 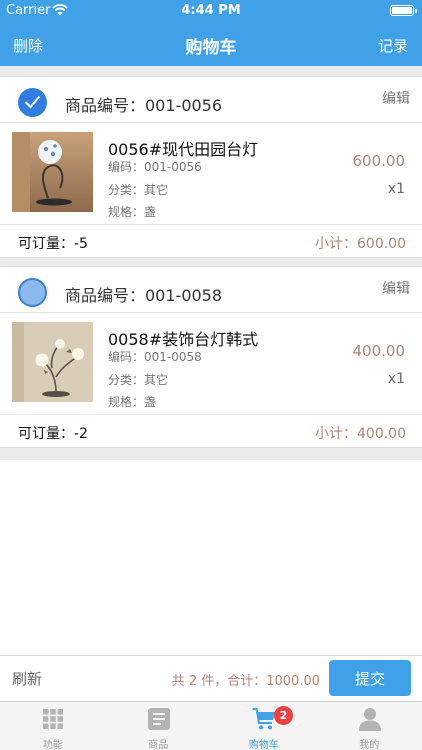 What do you see at coordinates (211, 48) in the screenshot?
I see `page-title: 购物车` at bounding box center [211, 48].